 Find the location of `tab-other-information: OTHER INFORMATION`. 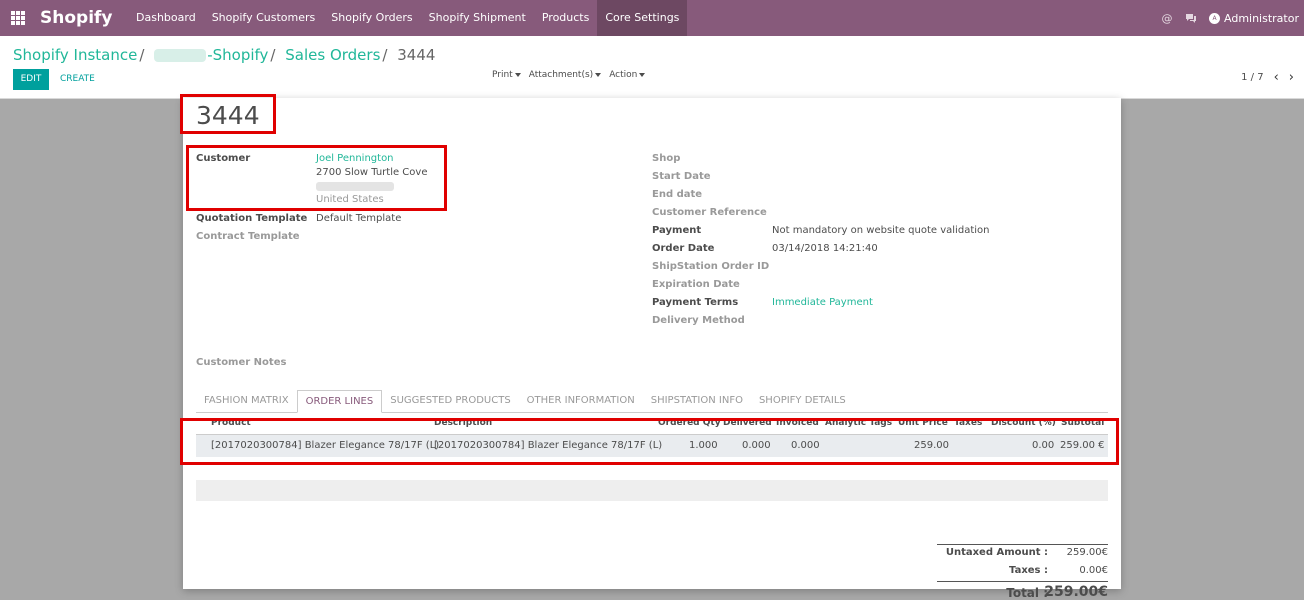

tab-other-information: OTHER INFORMATION is located at coordinates (581, 401).